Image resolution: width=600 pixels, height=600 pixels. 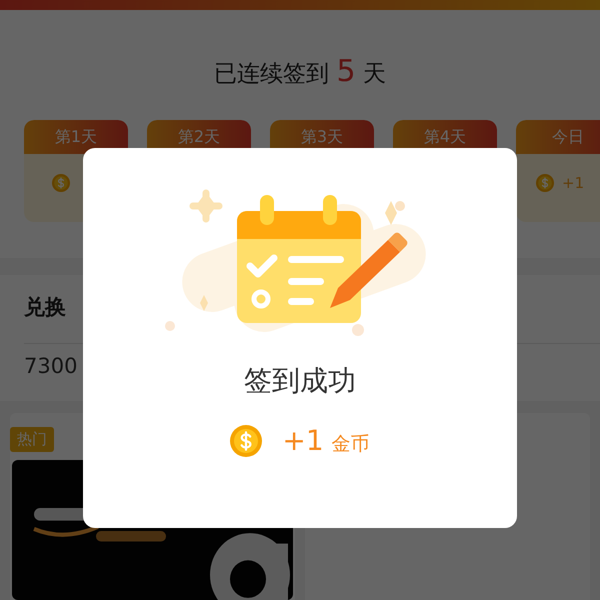 I want to click on balance-text: 7300, so click(x=51, y=366).